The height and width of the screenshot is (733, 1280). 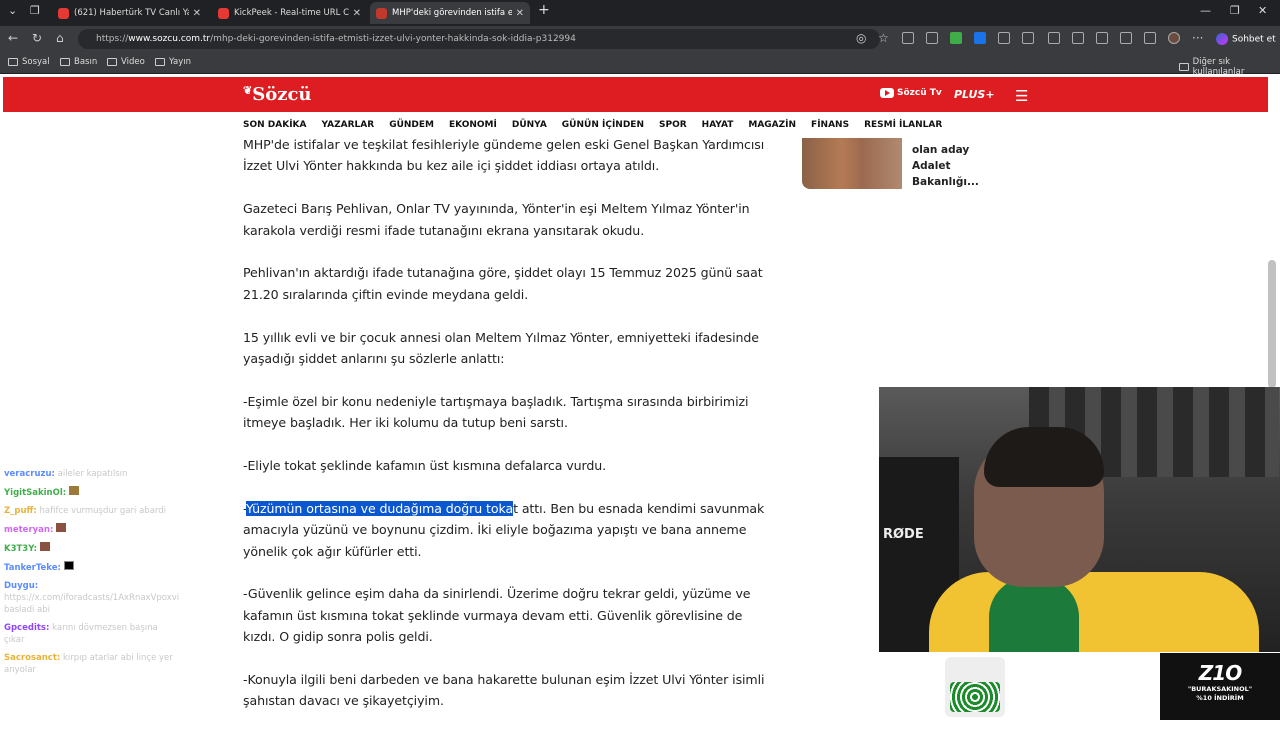 What do you see at coordinates (89, 567) in the screenshot?
I see `chat-message: TankerTeke:` at bounding box center [89, 567].